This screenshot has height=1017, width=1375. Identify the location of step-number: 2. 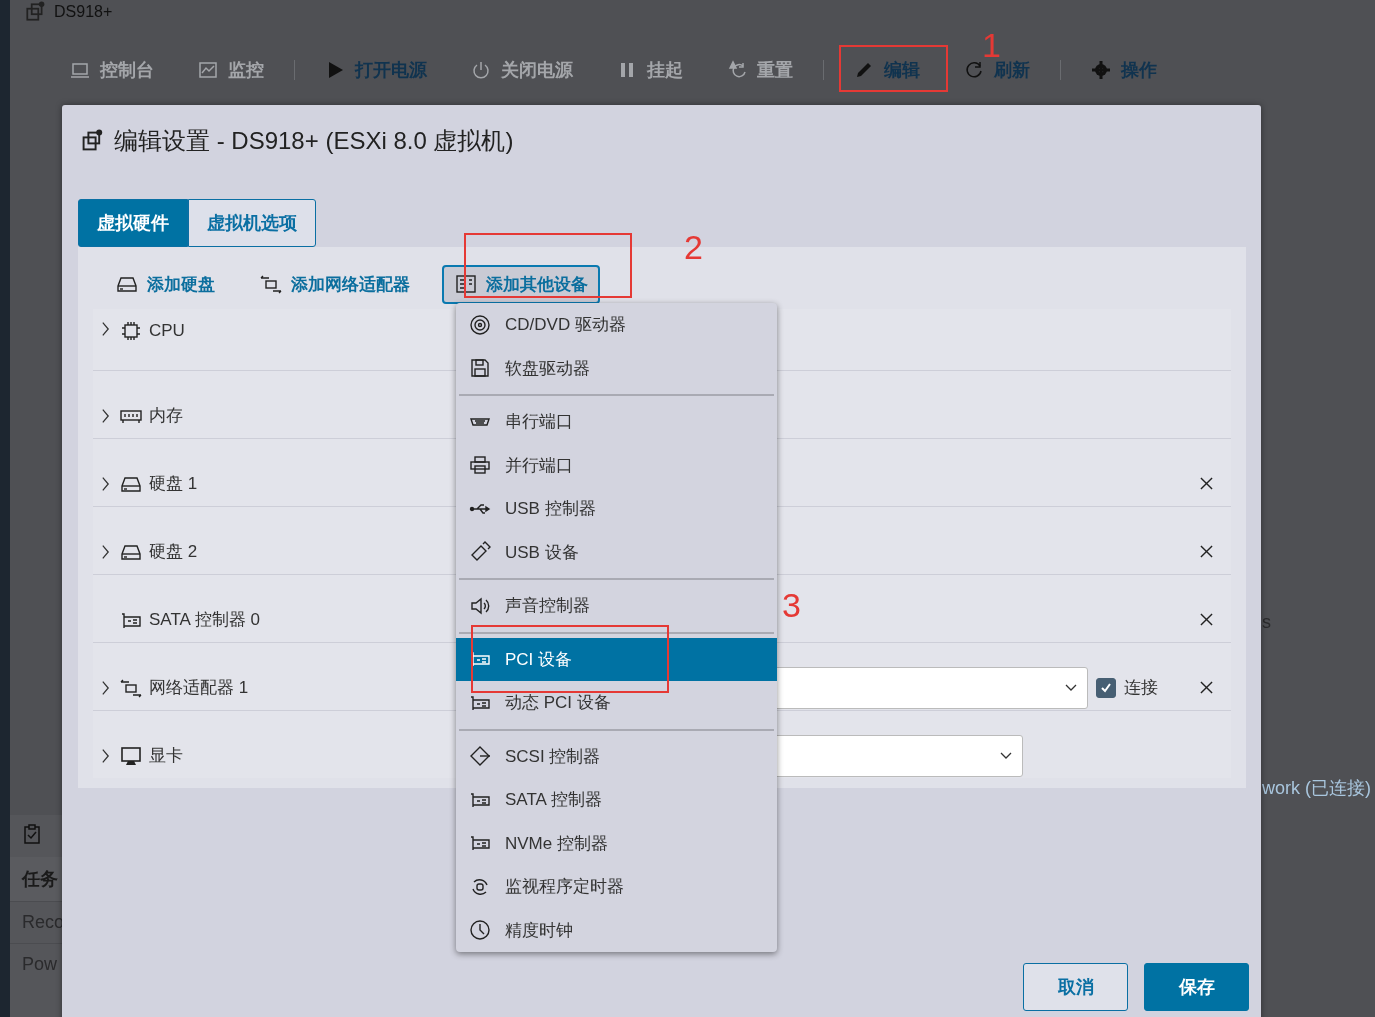
(693, 247).